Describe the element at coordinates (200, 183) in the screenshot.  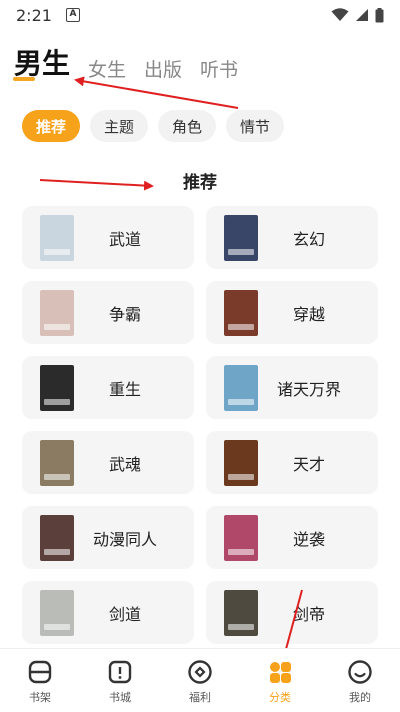
I see `section-title: 推荐` at that location.